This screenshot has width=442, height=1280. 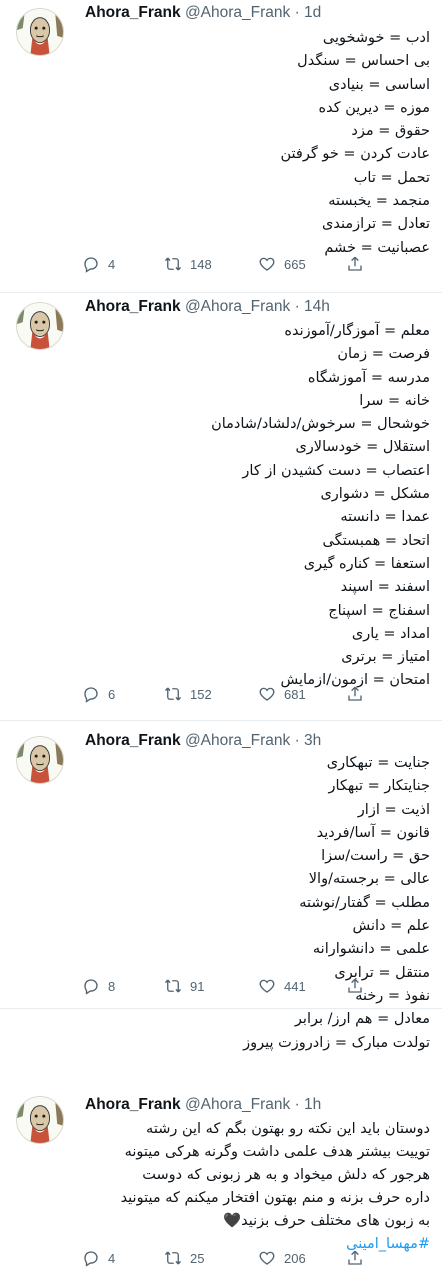 What do you see at coordinates (253, 740) in the screenshot?
I see `author-handle-time: @Ahora_Frank · 3h` at bounding box center [253, 740].